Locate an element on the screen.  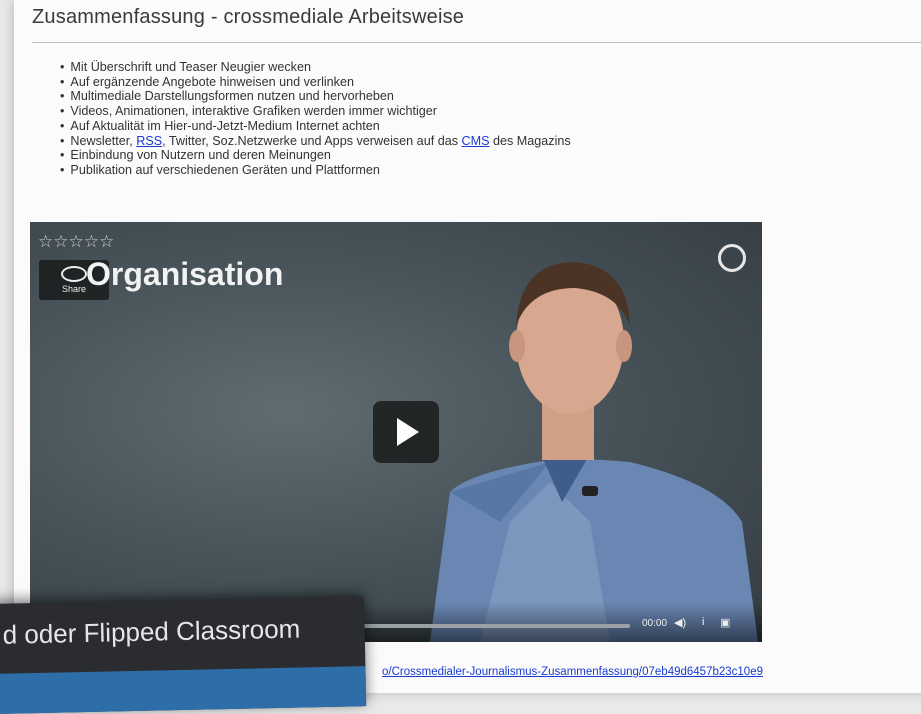
rss-link: RSS is located at coordinates (149, 141).